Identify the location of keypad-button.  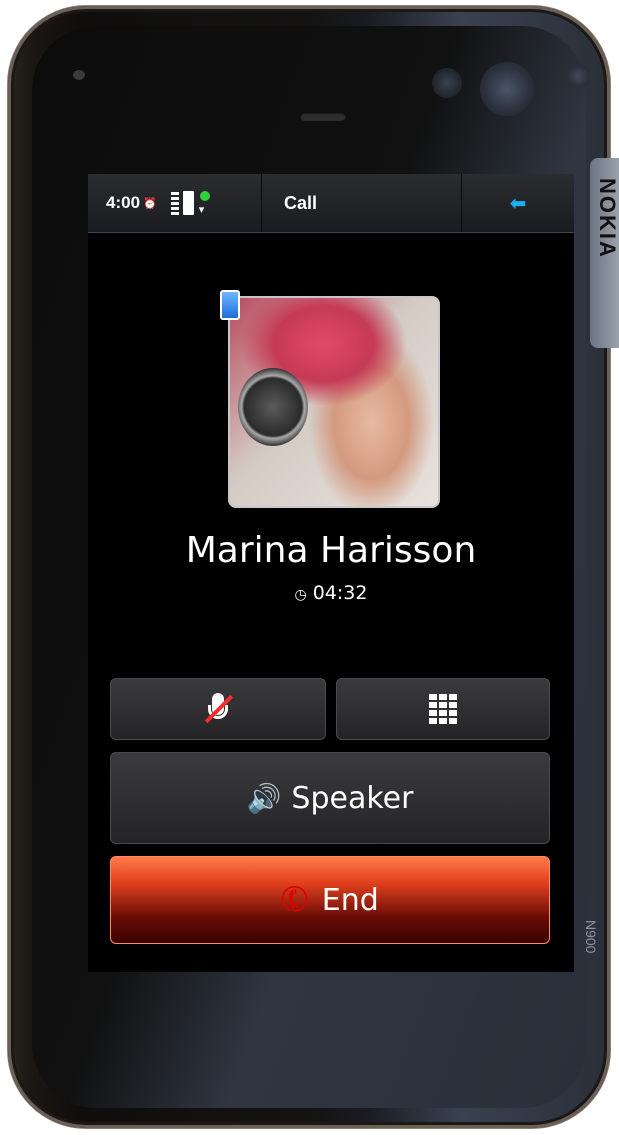
(443, 709).